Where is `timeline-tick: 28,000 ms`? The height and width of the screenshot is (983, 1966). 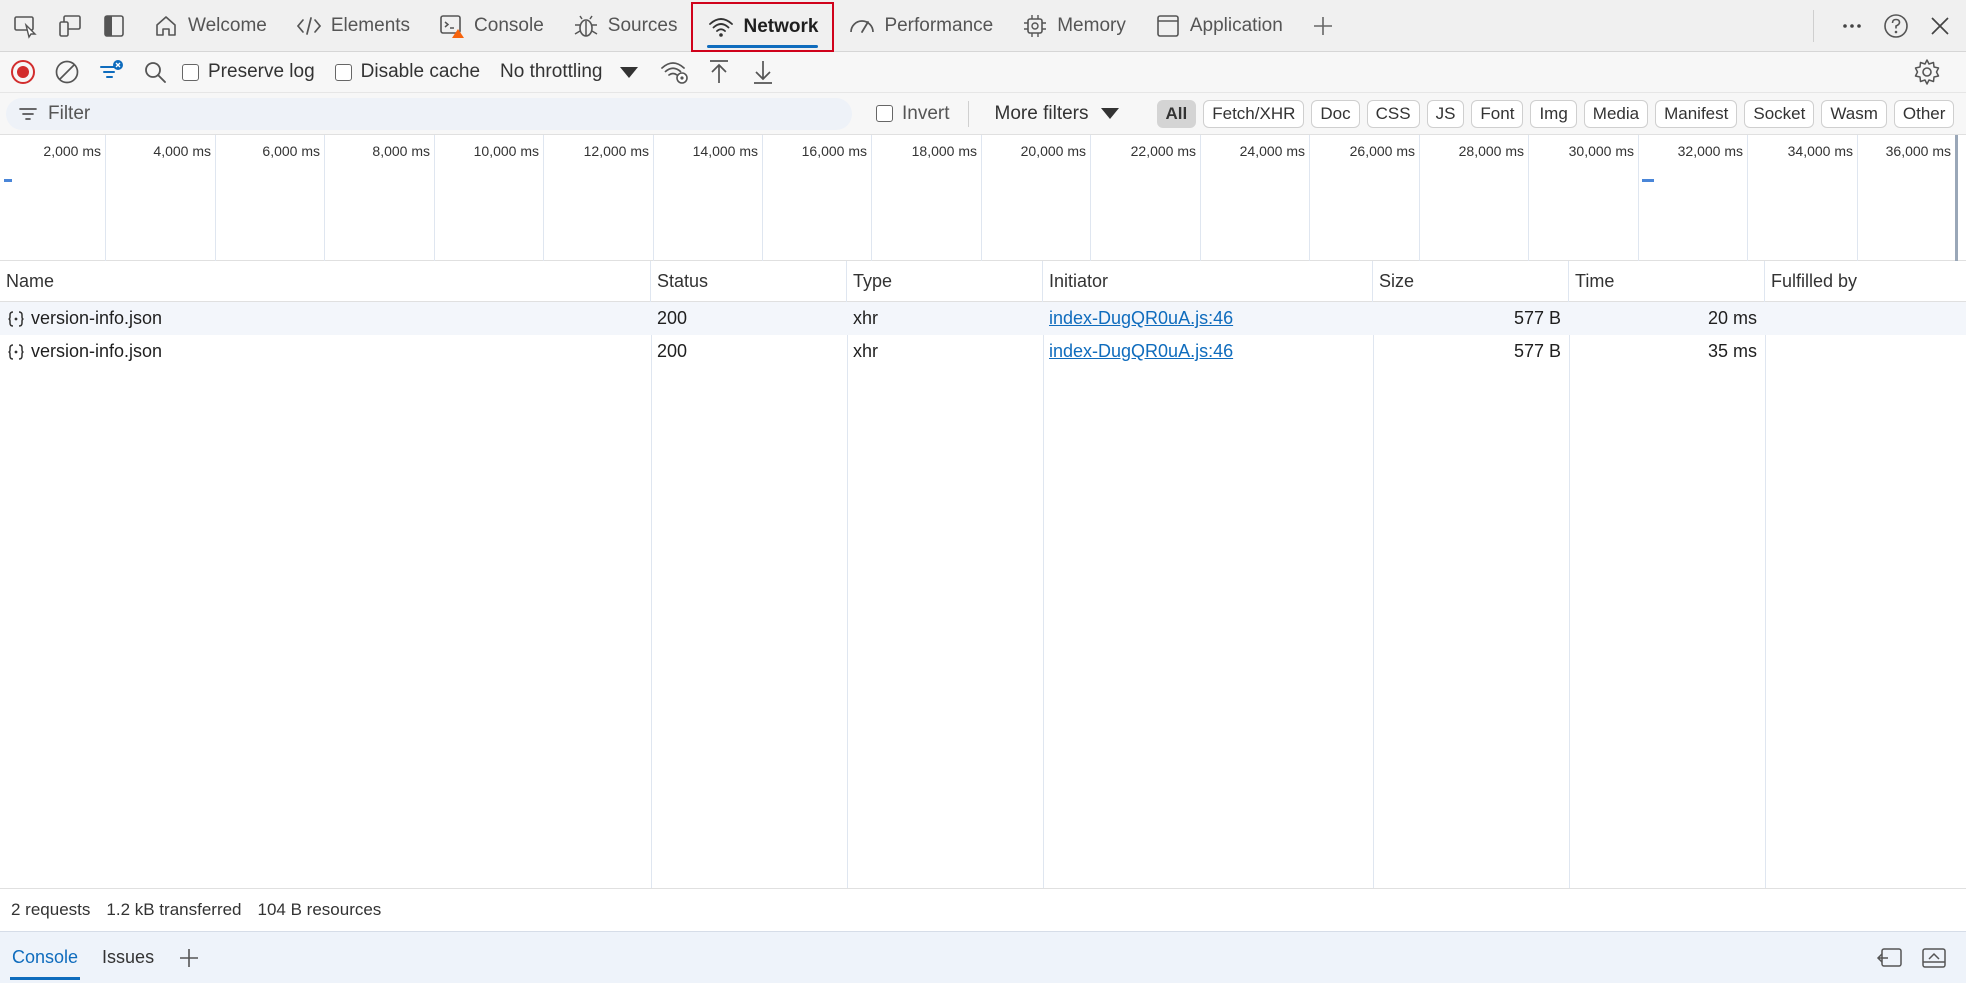 timeline-tick: 28,000 ms is located at coordinates (1474, 198).